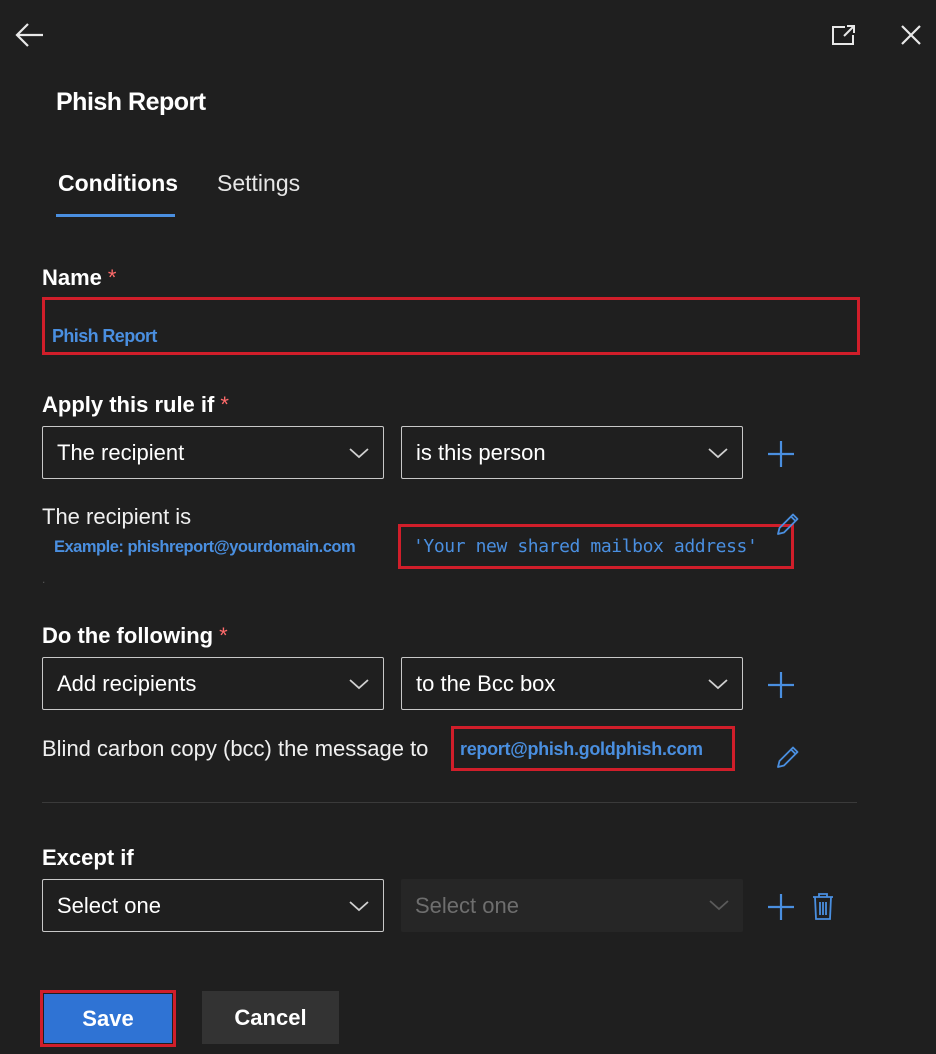 The width and height of the screenshot is (936, 1054). I want to click on action-select-value: Add recipients, so click(127, 683).